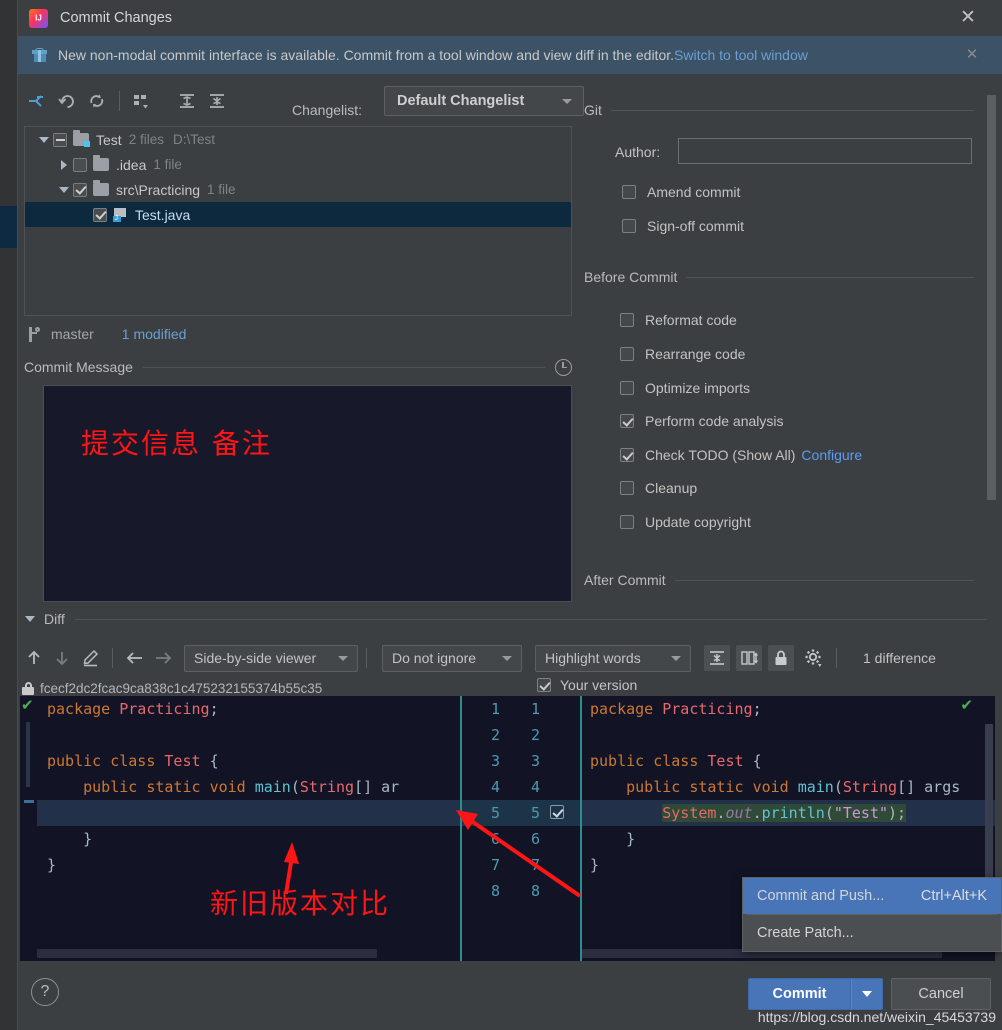 This screenshot has height=1030, width=1002. Describe the element at coordinates (627, 488) in the screenshot. I see `cleanup-checkbox` at that location.